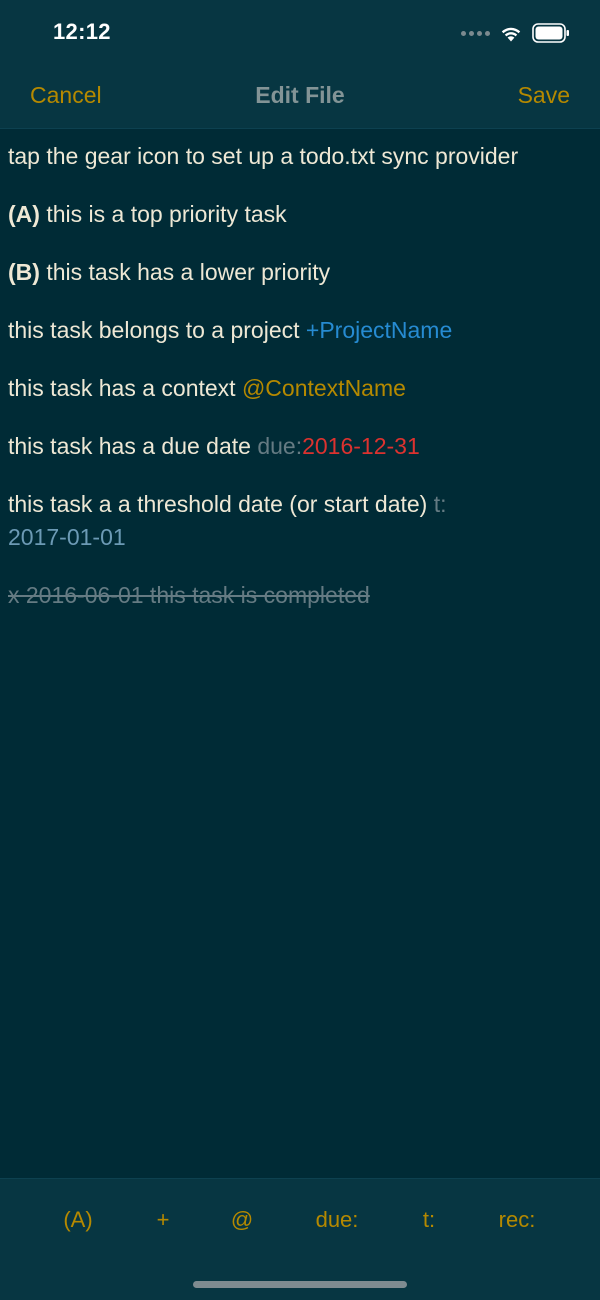 Image resolution: width=600 pixels, height=1300 pixels. I want to click on todo-line: (B) this task has a lower priority, so click(300, 272).